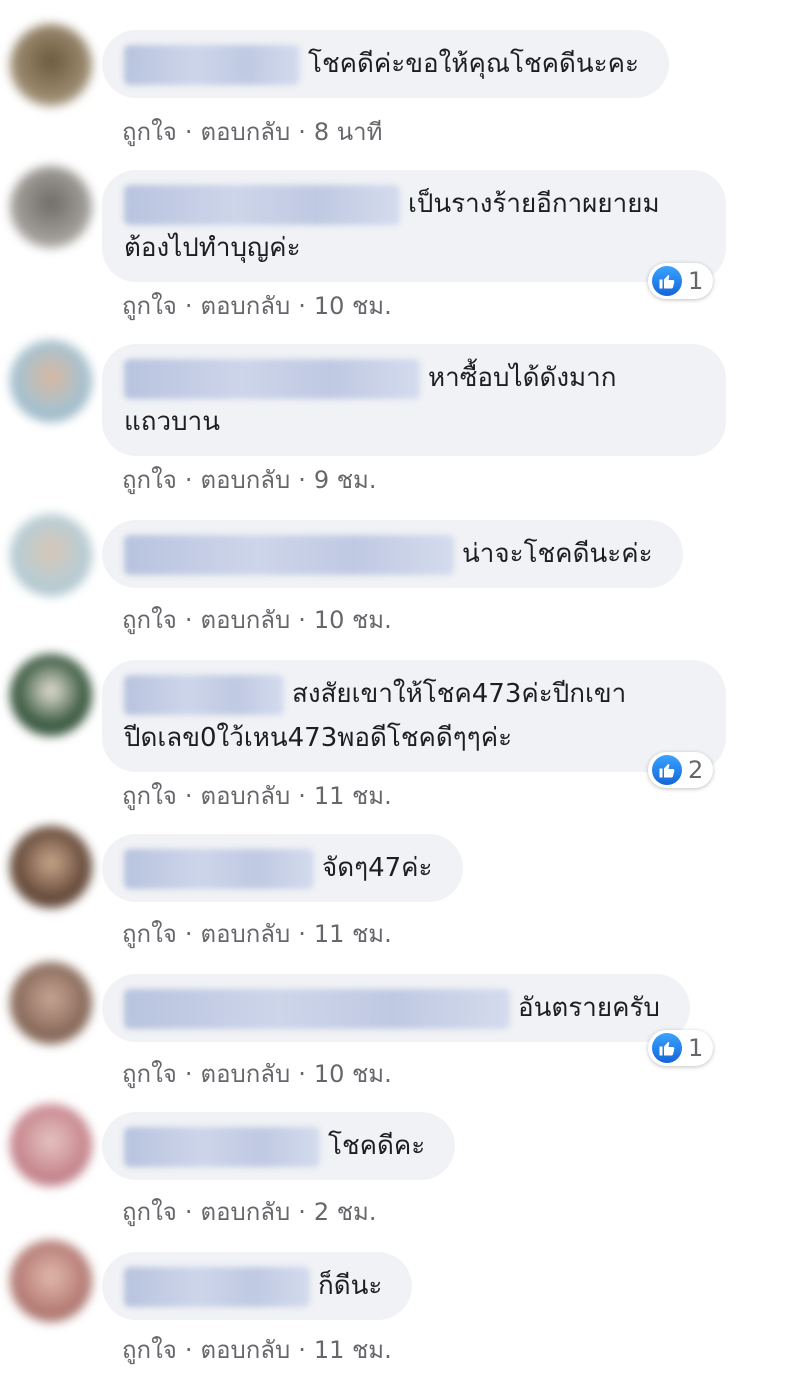 This screenshot has width=800, height=1382. What do you see at coordinates (557, 554) in the screenshot?
I see `comment-text: น่าจะโชคดีนะค่ะ` at bounding box center [557, 554].